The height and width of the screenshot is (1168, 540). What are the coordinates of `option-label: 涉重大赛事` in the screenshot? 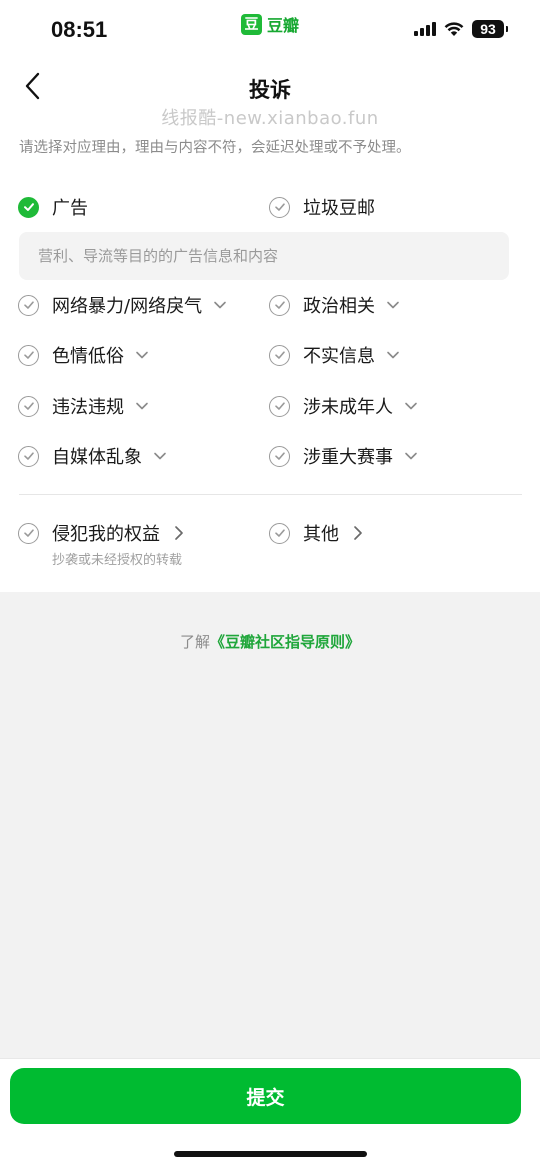 It's located at (348, 457).